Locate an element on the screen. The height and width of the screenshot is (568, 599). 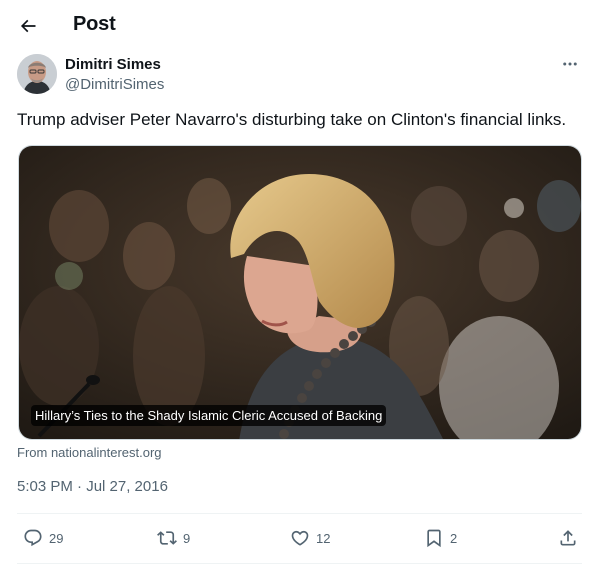
bookmark-button: 2 is located at coordinates (440, 538).